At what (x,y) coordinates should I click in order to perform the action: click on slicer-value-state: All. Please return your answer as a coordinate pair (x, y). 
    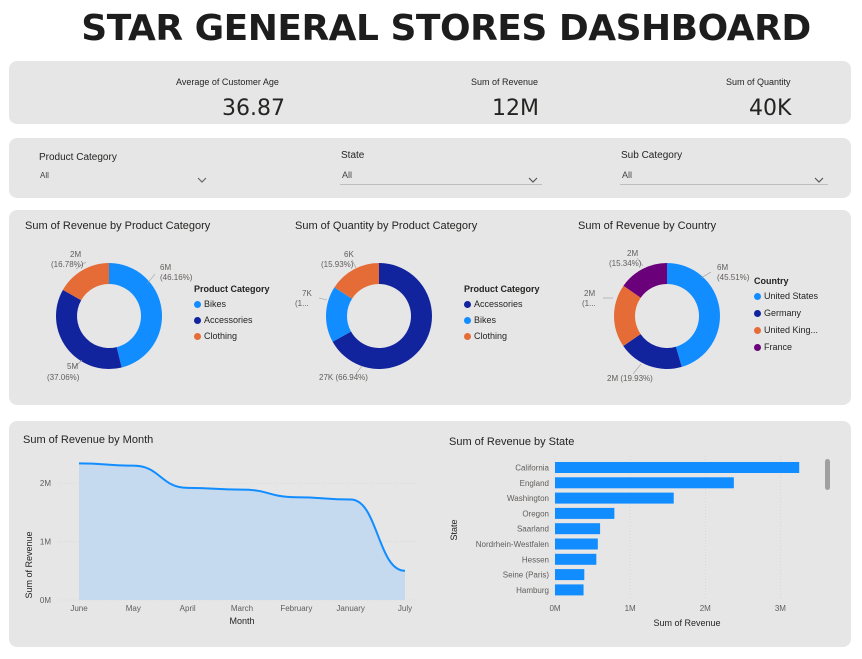
    Looking at the image, I should click on (347, 175).